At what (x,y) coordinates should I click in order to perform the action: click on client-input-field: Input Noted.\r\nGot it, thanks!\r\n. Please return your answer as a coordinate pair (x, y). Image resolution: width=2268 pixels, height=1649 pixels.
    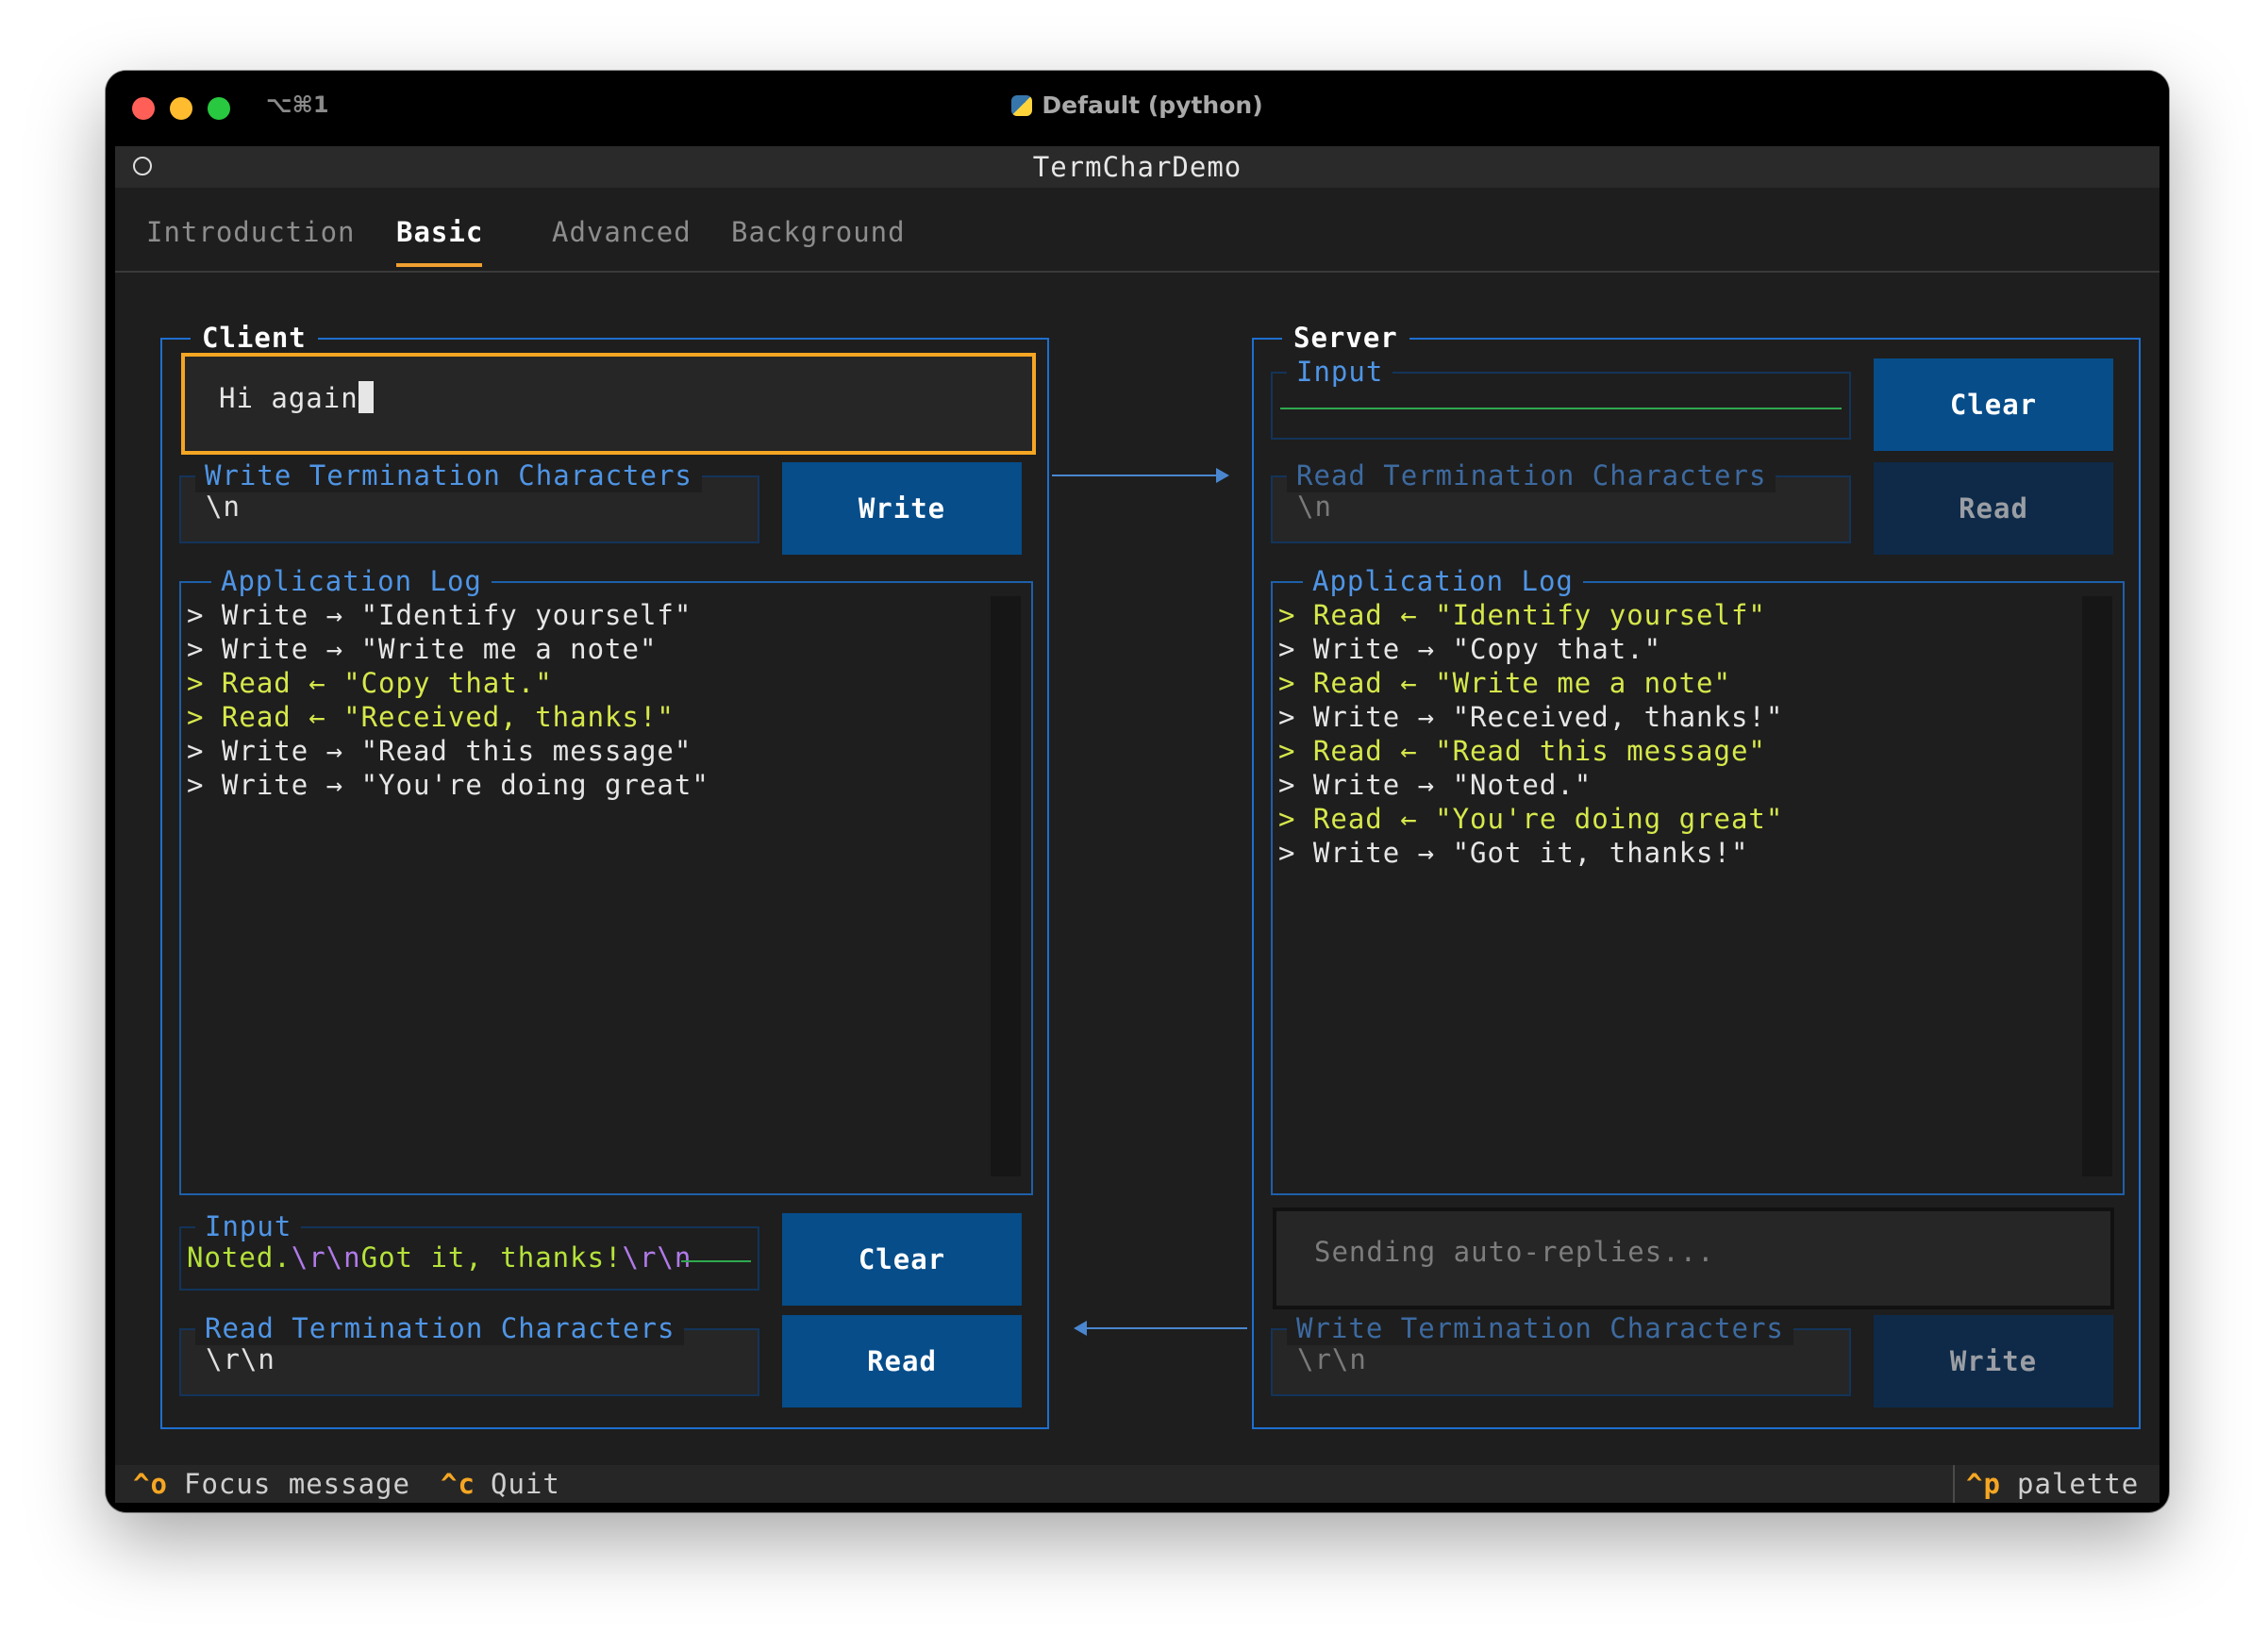
    Looking at the image, I should click on (469, 1250).